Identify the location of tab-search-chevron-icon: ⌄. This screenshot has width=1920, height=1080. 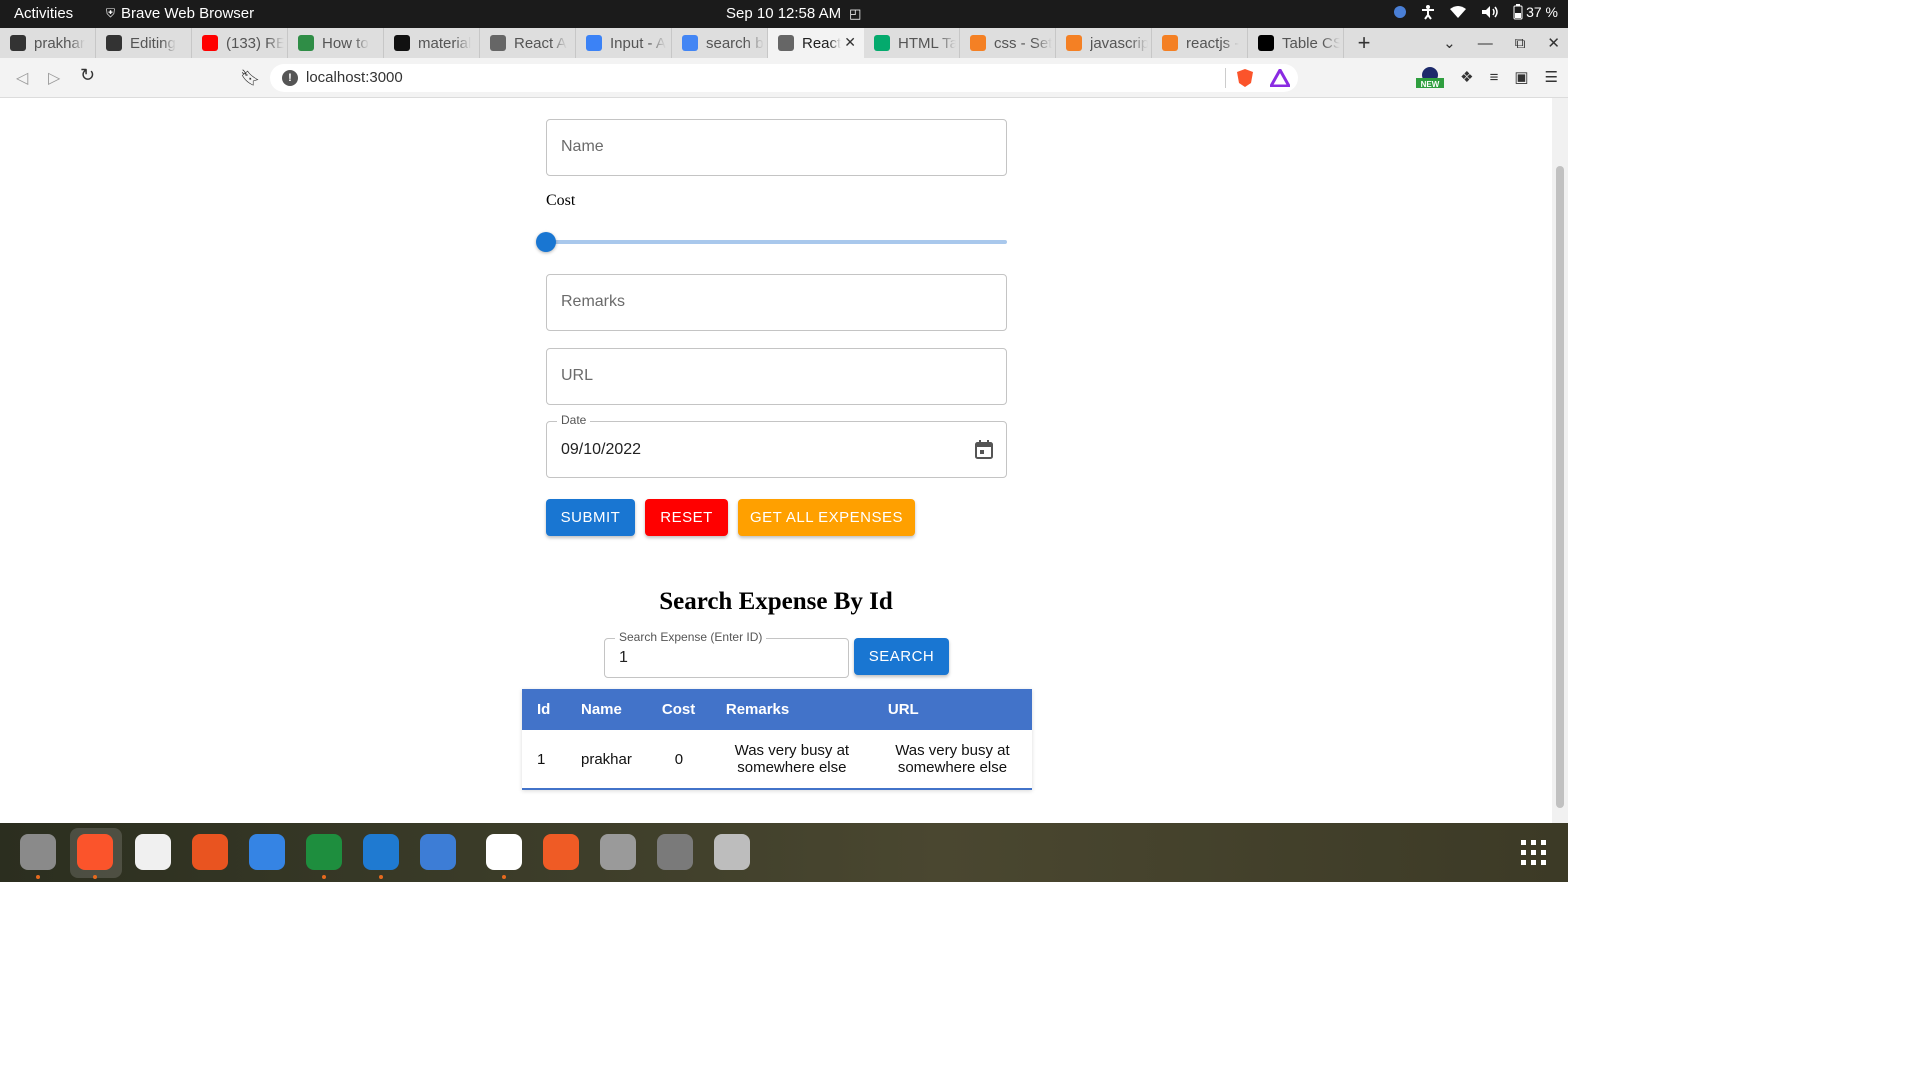
(1449, 43).